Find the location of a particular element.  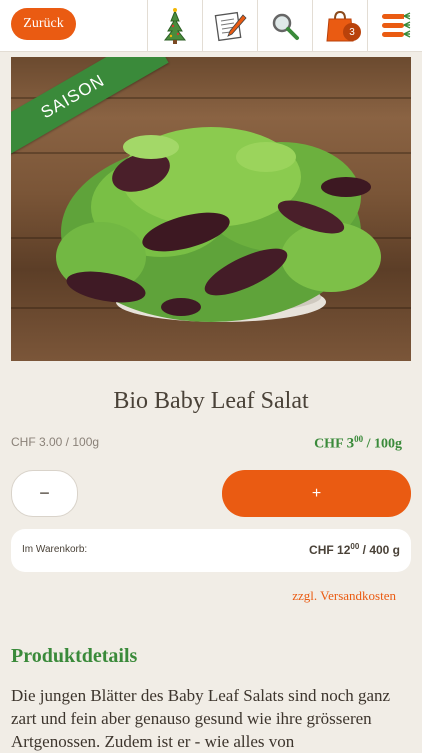

nav-icons: 3 is located at coordinates (284, 25).